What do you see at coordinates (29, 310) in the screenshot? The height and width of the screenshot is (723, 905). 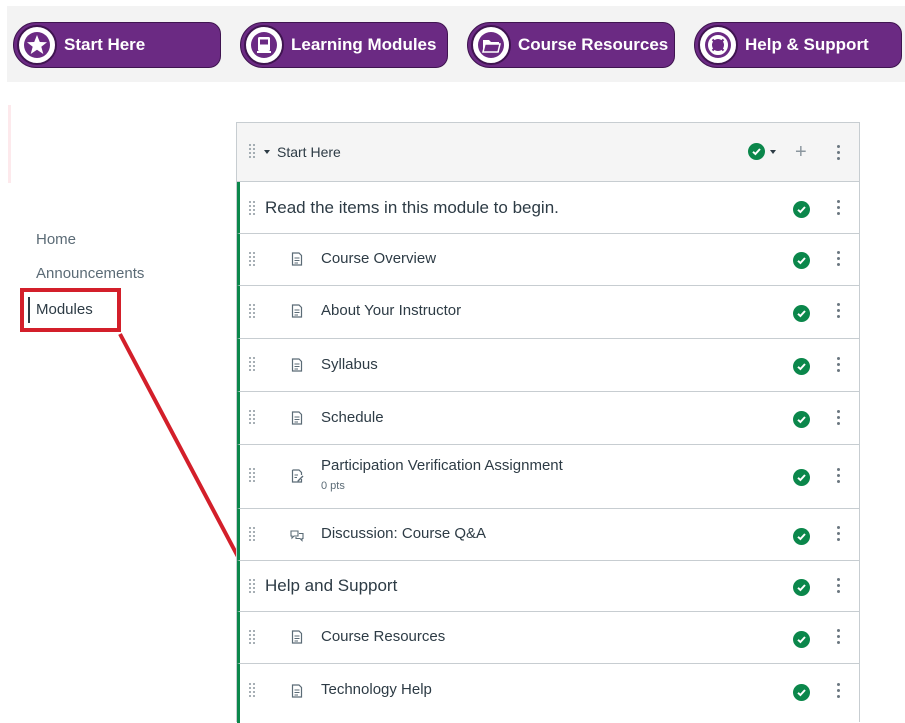 I see `active-nav-indicator` at bounding box center [29, 310].